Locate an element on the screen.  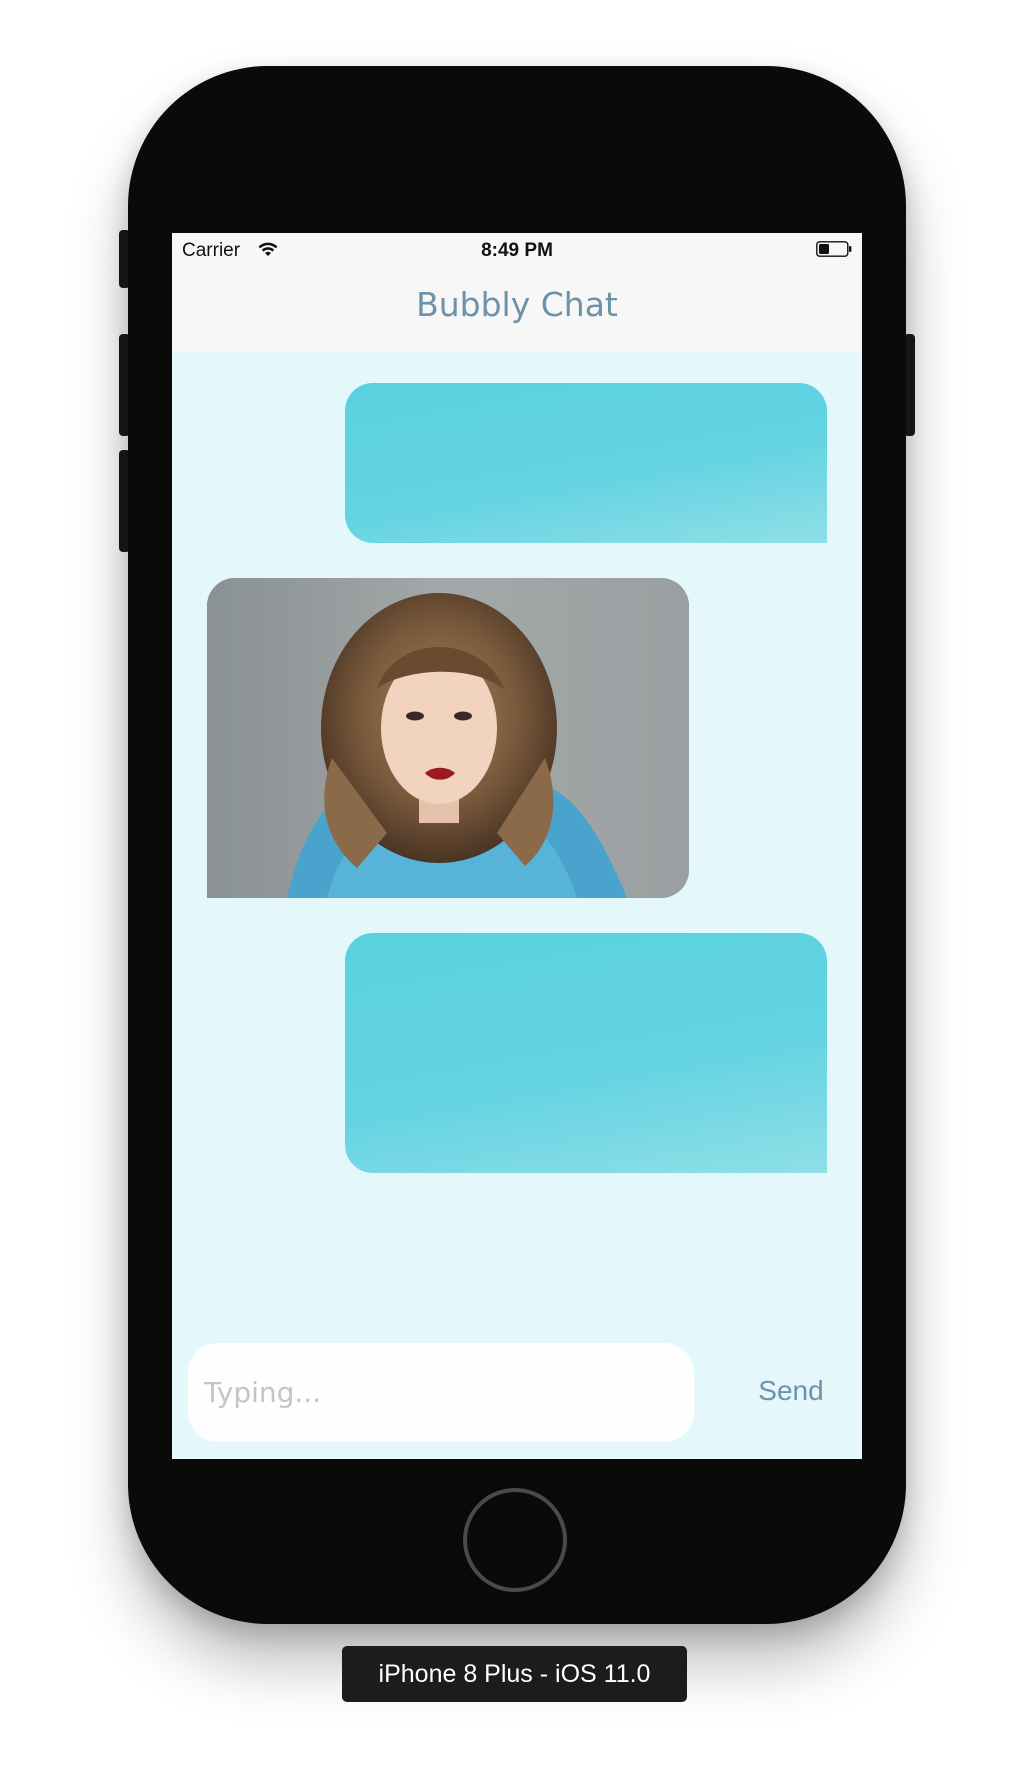
portrait-photo is located at coordinates (448, 738).